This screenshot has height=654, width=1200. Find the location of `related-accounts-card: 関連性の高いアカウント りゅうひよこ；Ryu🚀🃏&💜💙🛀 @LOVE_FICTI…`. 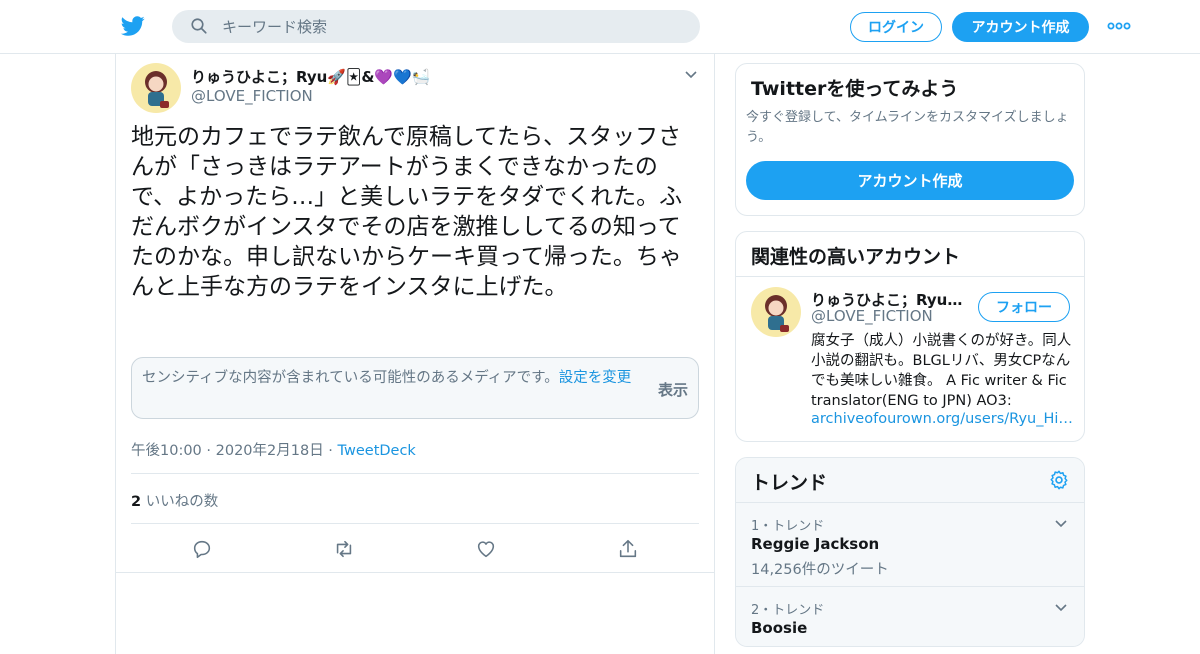

related-accounts-card: 関連性の高いアカウント りゅうひよこ；Ryu🚀🃏&💜💙🛀 @LOVE_FICTI… is located at coordinates (910, 336).